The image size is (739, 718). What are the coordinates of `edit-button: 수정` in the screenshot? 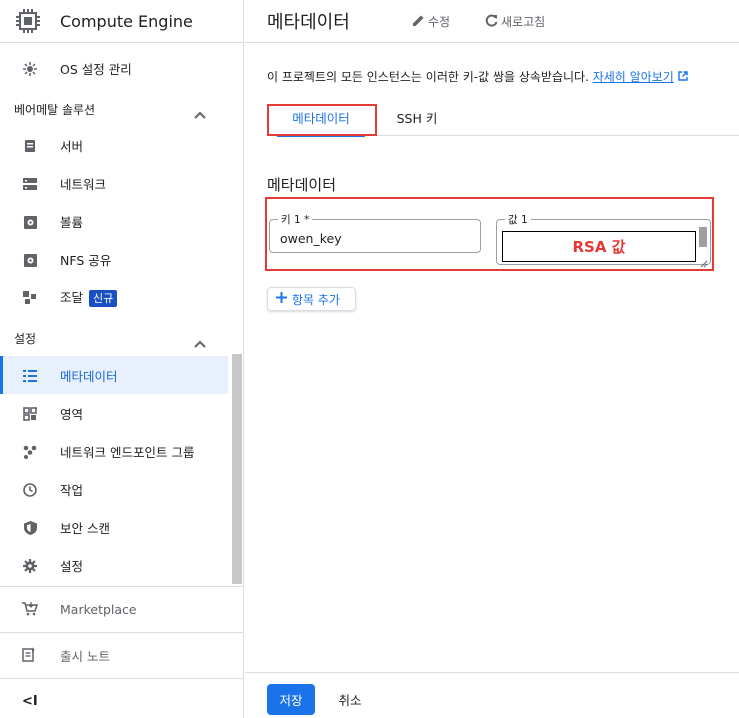 It's located at (431, 21).